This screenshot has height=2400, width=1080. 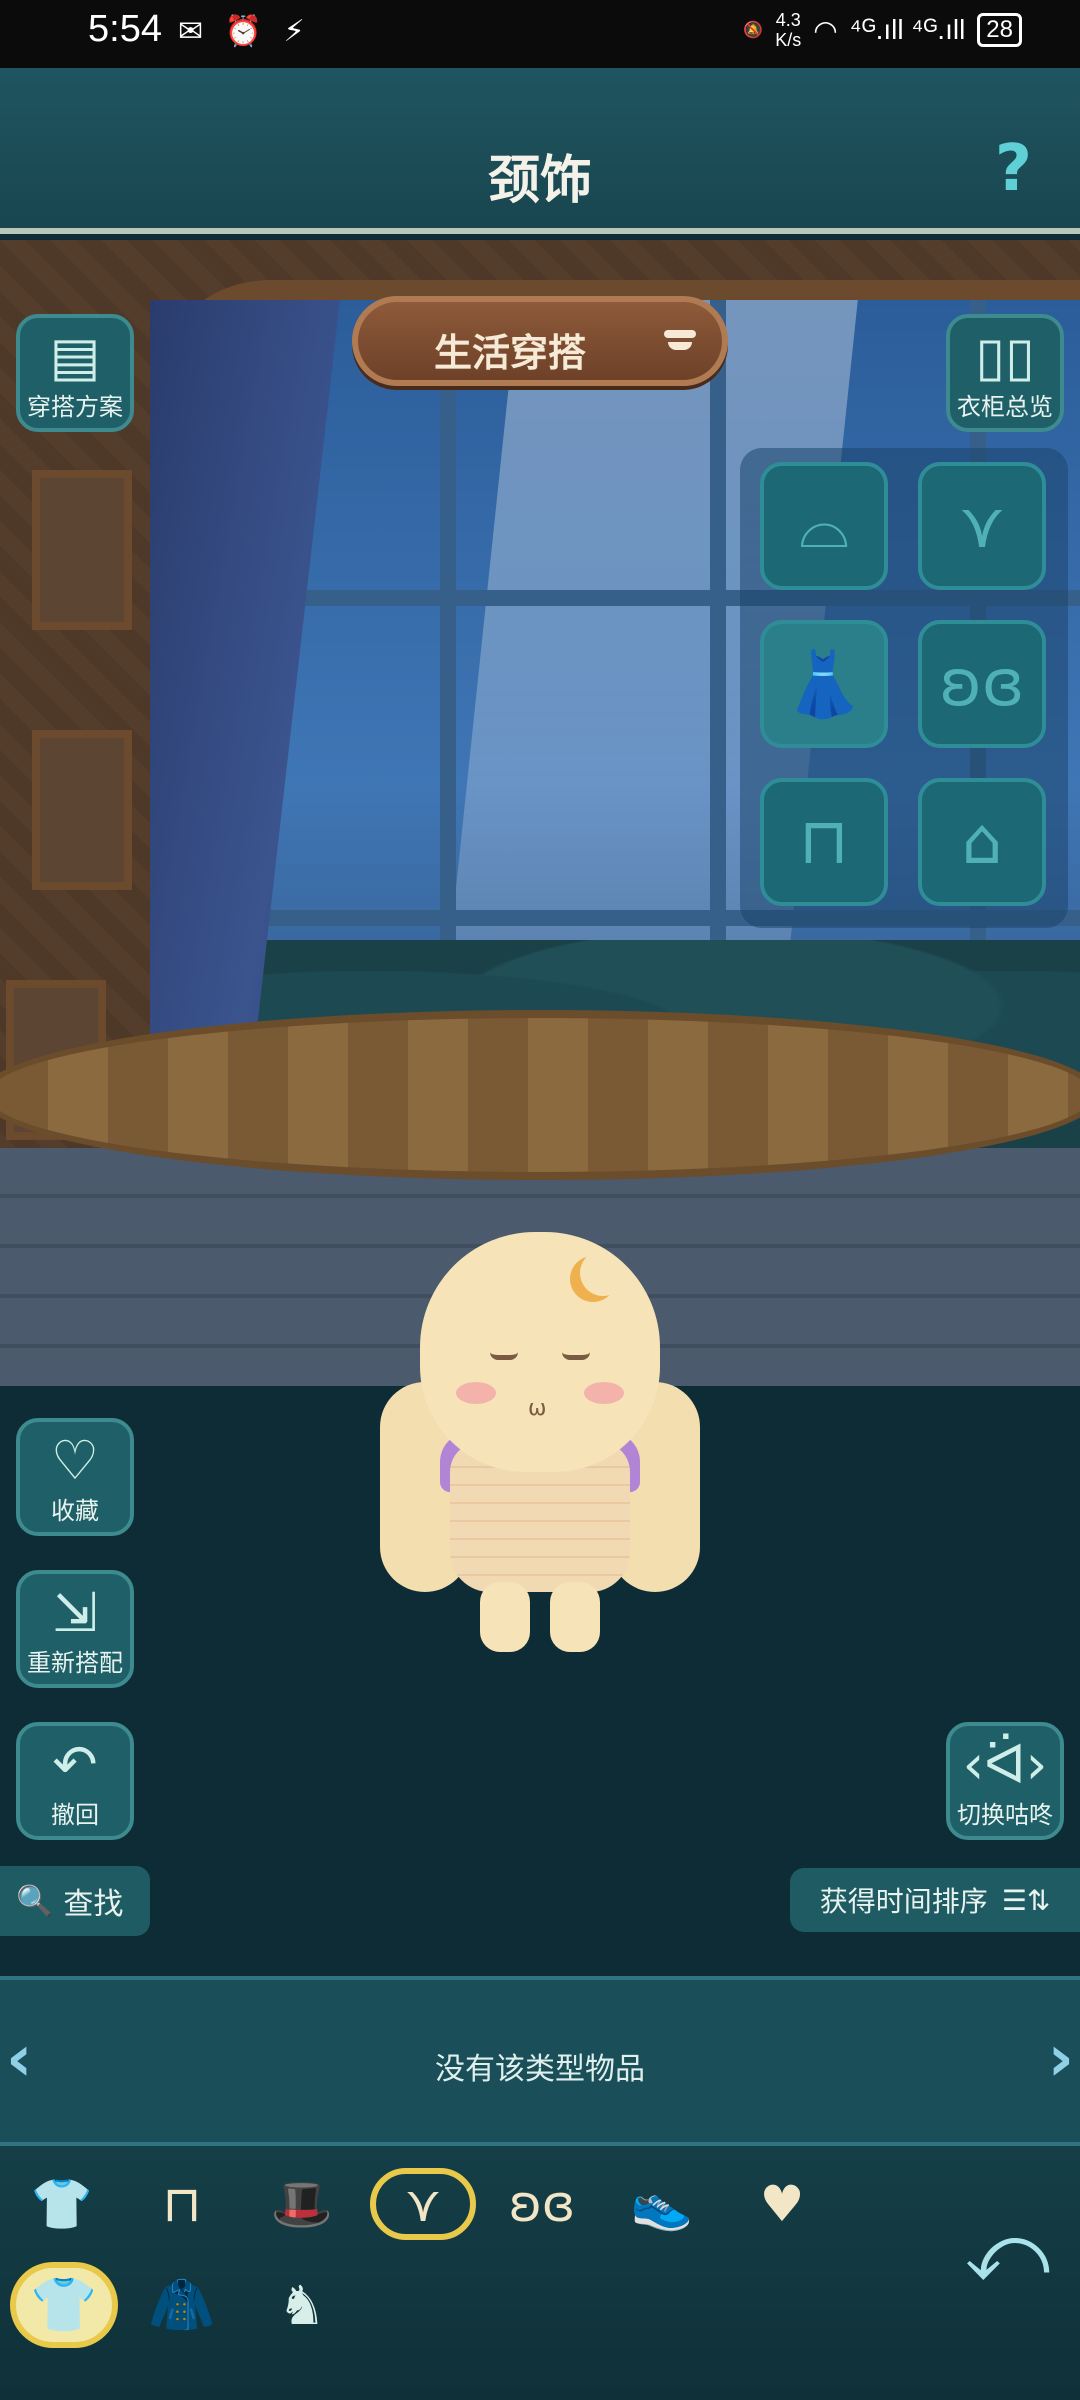 I want to click on pose-icon: ♞, so click(x=302, y=2305).